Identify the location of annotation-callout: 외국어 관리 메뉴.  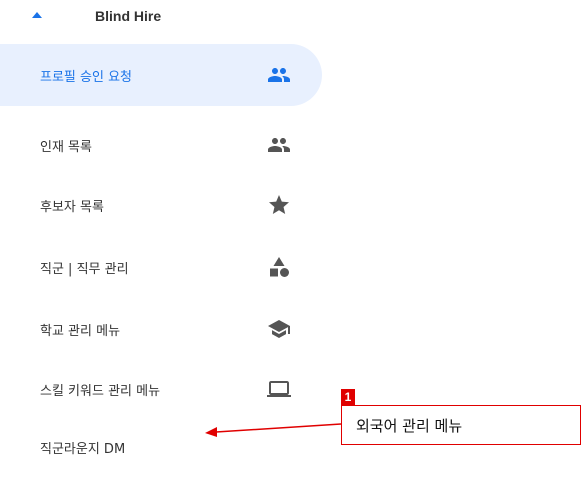
(461, 425).